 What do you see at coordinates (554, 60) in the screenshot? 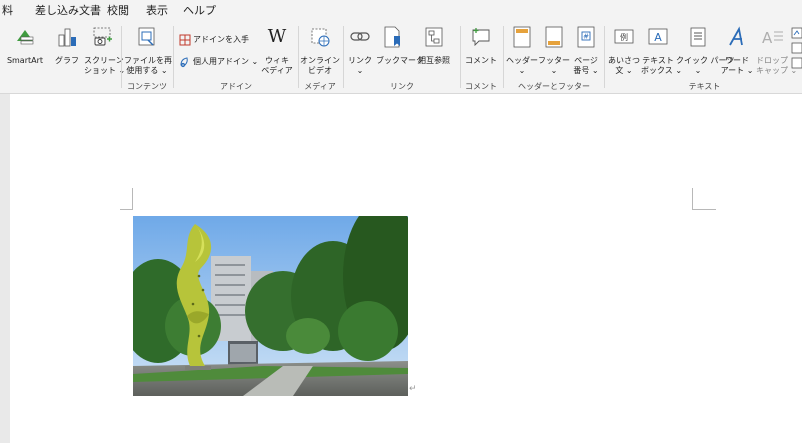
I see `footer-label: フッター` at bounding box center [554, 60].